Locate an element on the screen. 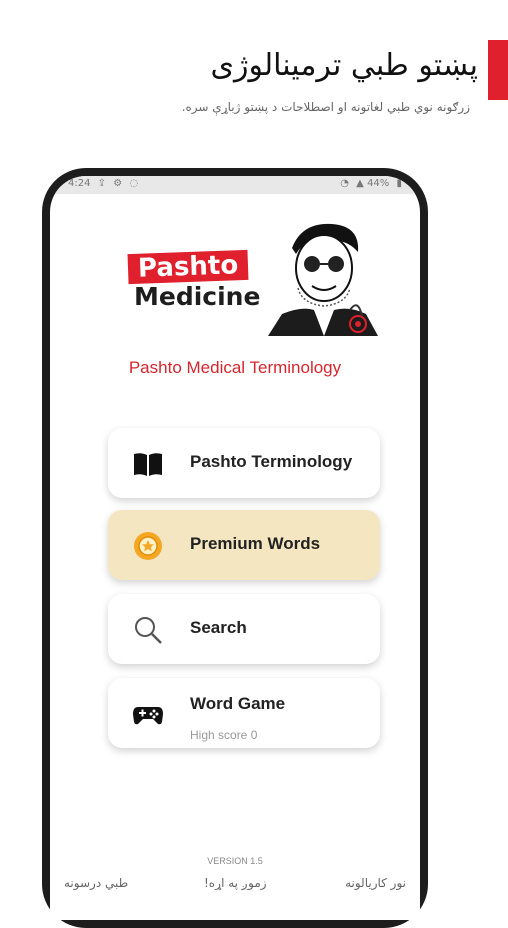  book-icon is located at coordinates (148, 464).